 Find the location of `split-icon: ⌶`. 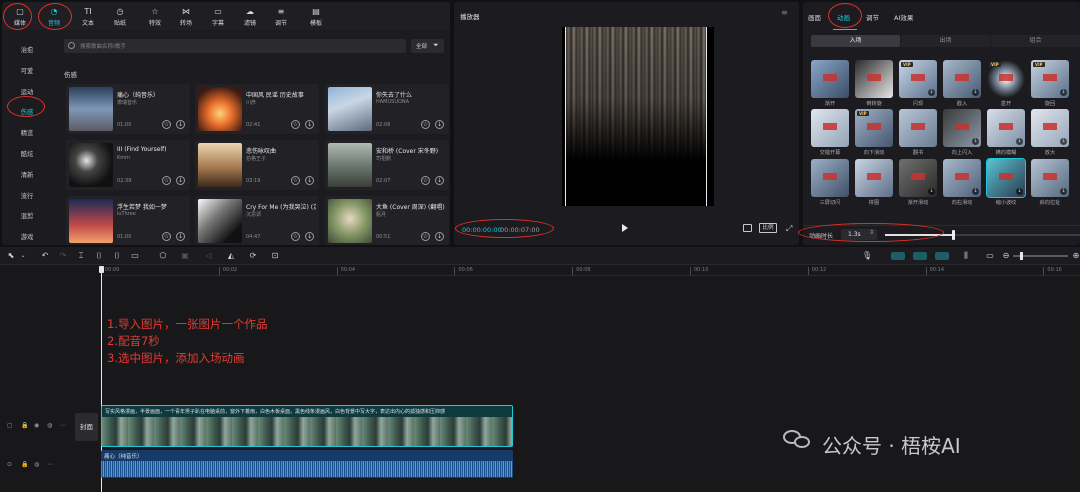

split-icon: ⌶ is located at coordinates (81, 256).